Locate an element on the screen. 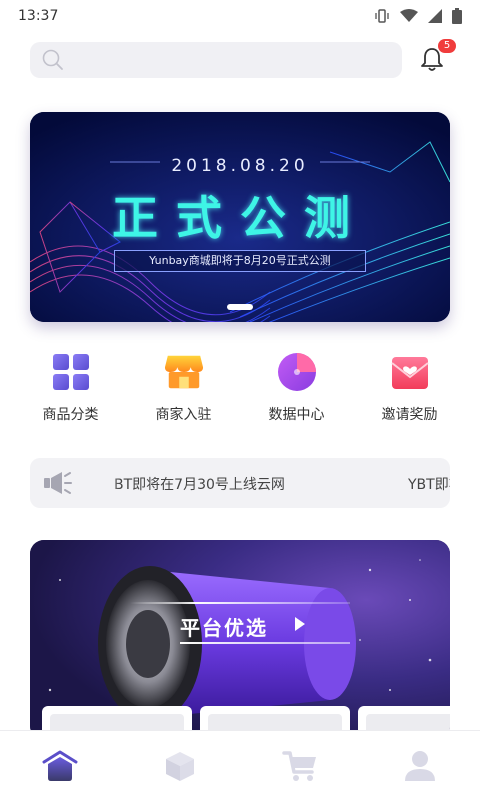 The width and height of the screenshot is (480, 800). search-icon is located at coordinates (52, 59).